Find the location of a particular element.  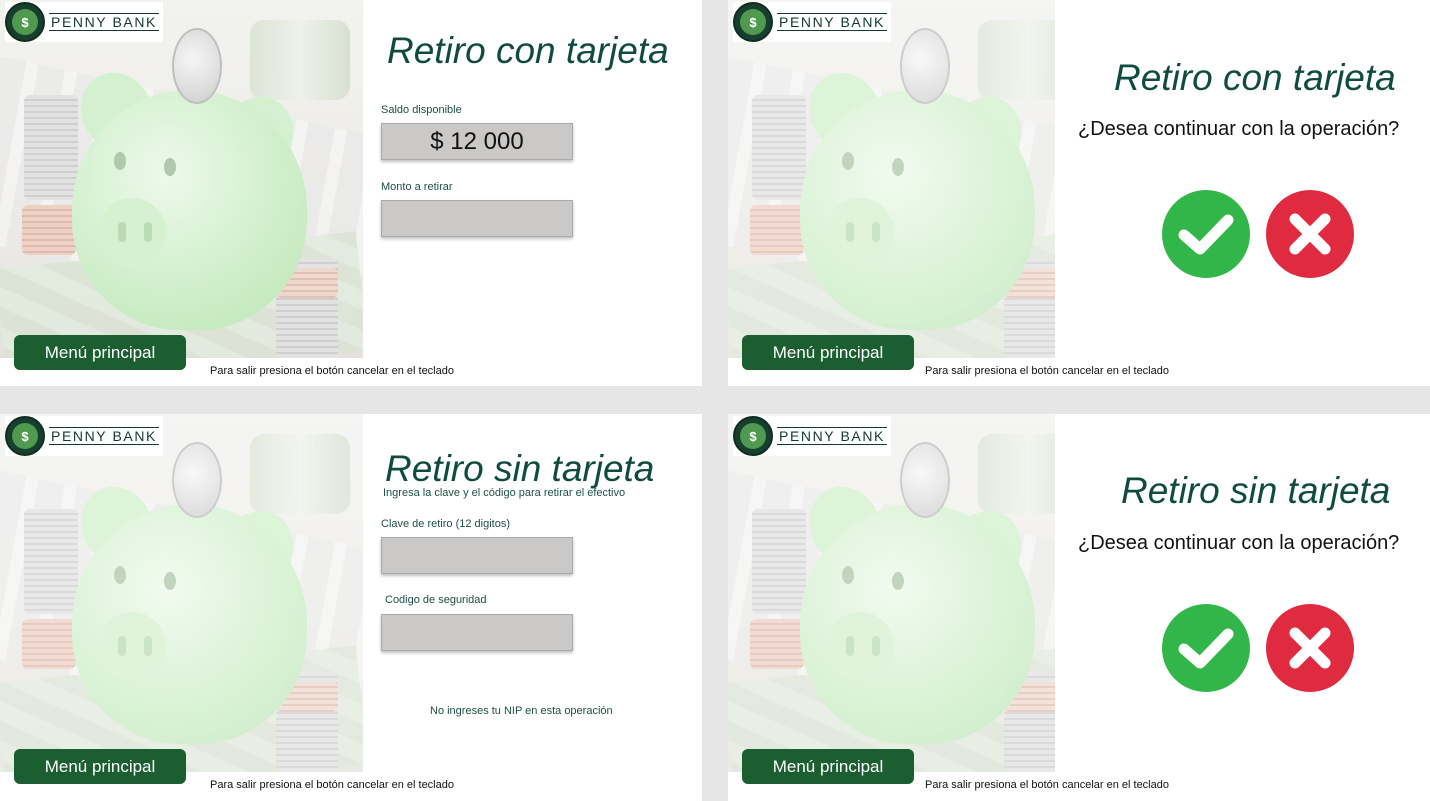

security-code-label: Codigo de seguridad is located at coordinates (436, 600).